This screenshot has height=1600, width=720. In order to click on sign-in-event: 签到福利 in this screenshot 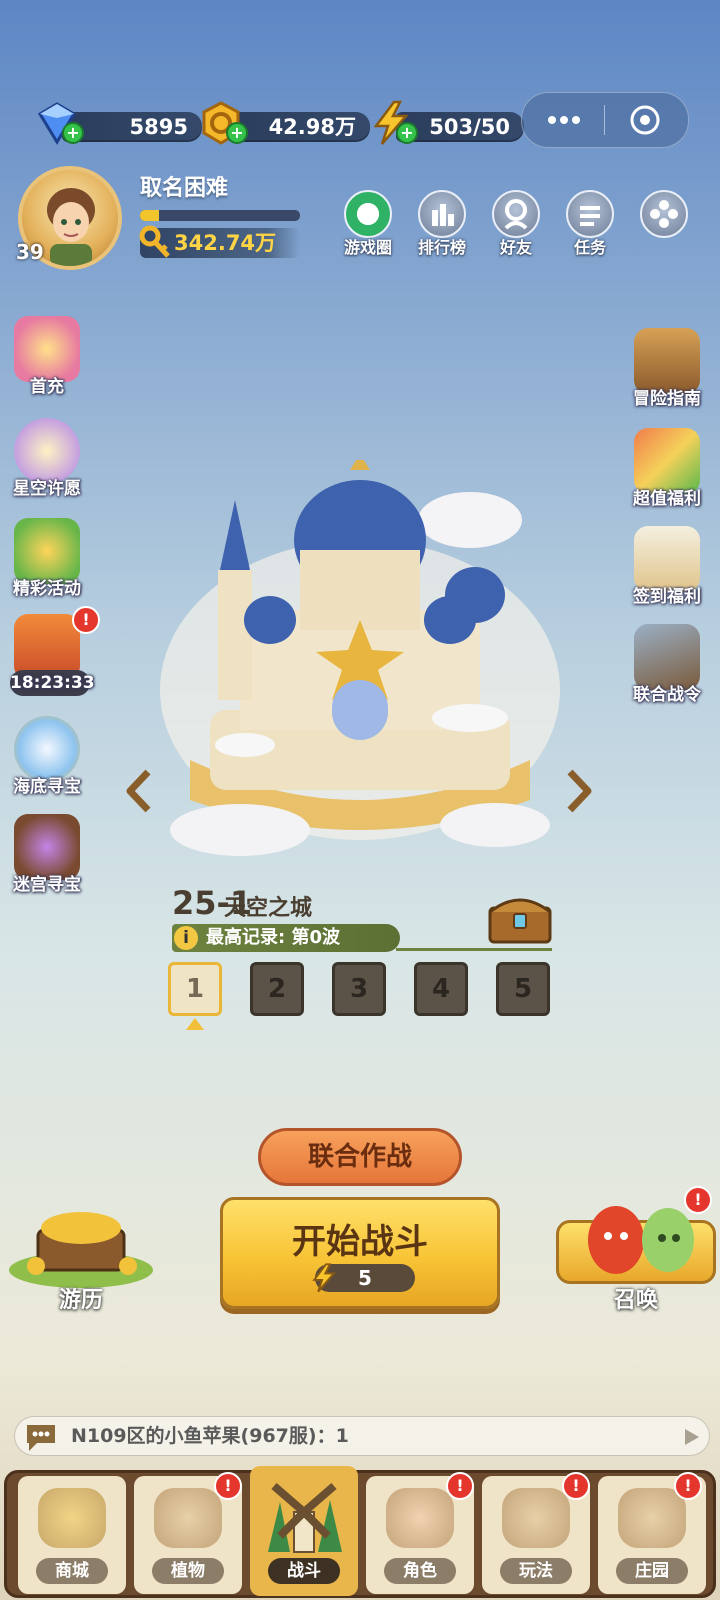, I will do `click(667, 566)`.